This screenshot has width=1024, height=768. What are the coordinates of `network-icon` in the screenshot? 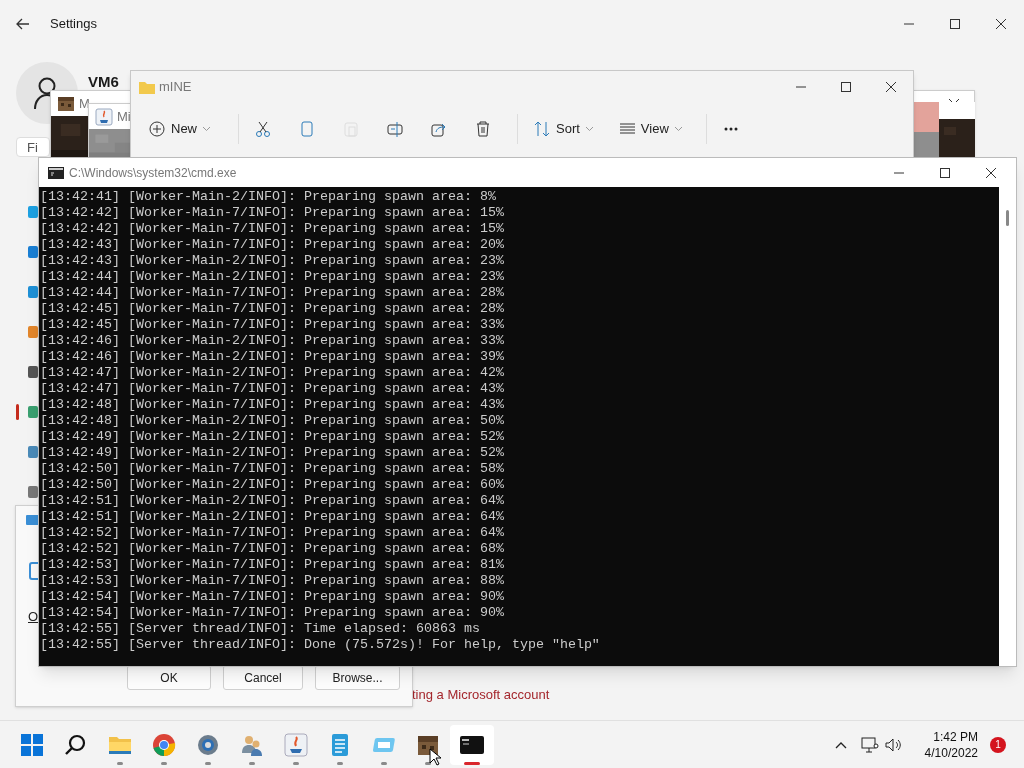 It's located at (869, 744).